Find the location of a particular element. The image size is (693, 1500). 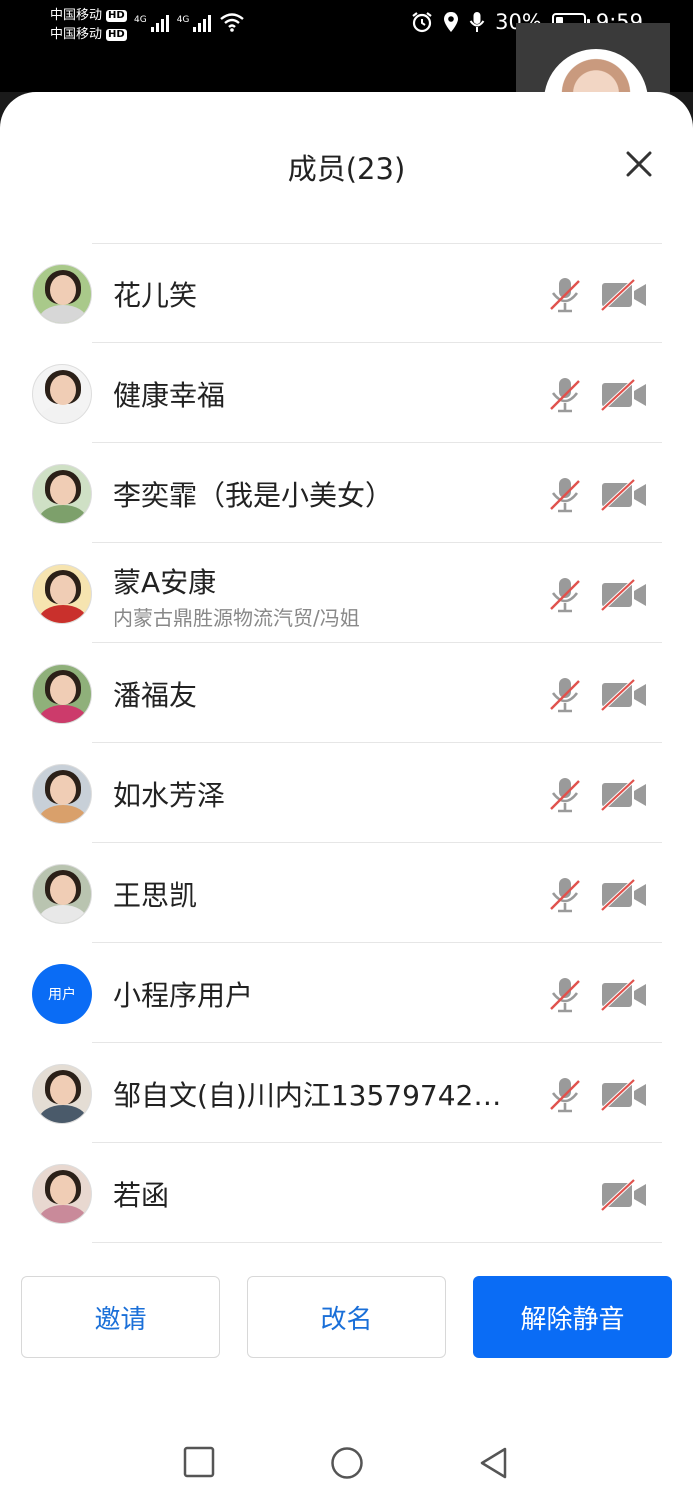

member-row: 如水芳泽 is located at coordinates (346, 793).